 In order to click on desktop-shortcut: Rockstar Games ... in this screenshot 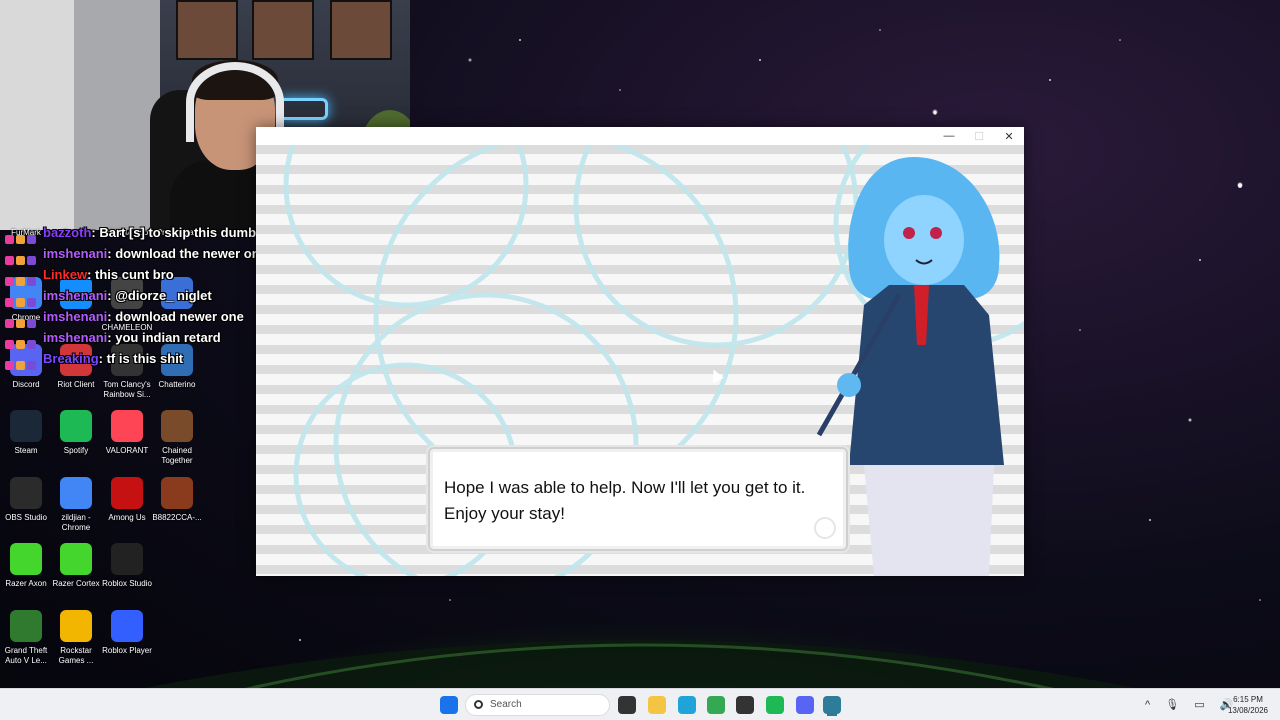, I will do `click(76, 638)`.